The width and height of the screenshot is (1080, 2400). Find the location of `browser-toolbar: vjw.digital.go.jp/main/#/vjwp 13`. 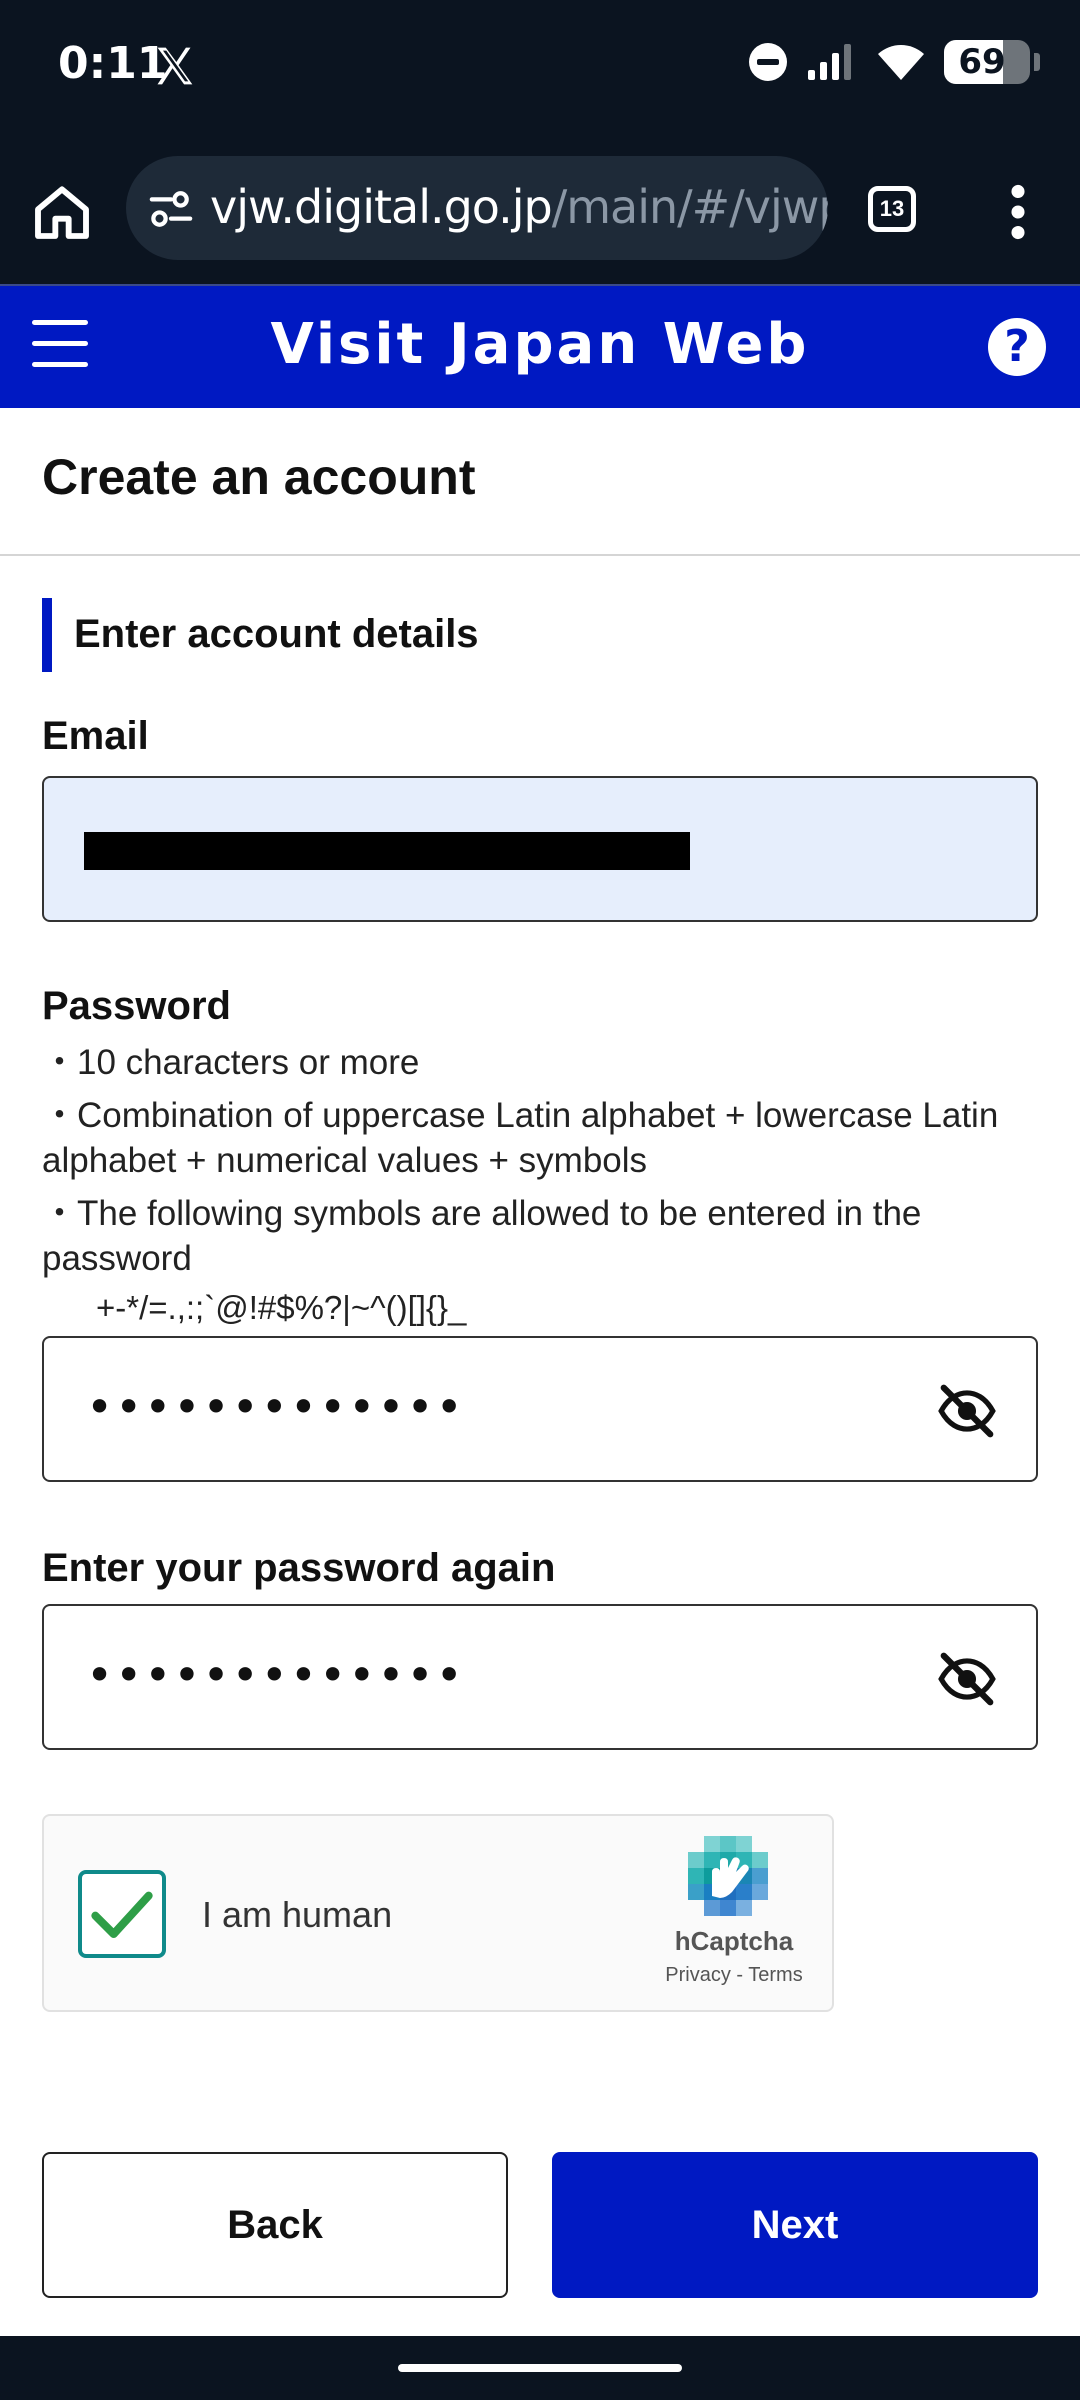

browser-toolbar: vjw.digital.go.jp/main/#/vjwp 13 is located at coordinates (540, 212).